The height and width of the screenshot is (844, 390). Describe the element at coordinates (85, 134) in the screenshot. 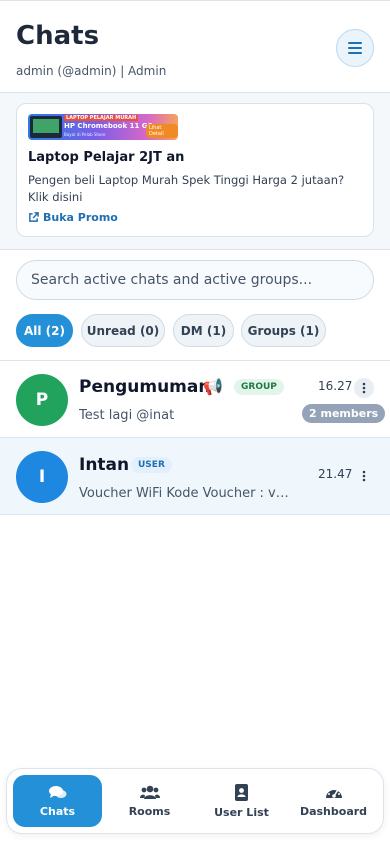

I see `banner-footer: Bayar di Pelab Shore` at that location.